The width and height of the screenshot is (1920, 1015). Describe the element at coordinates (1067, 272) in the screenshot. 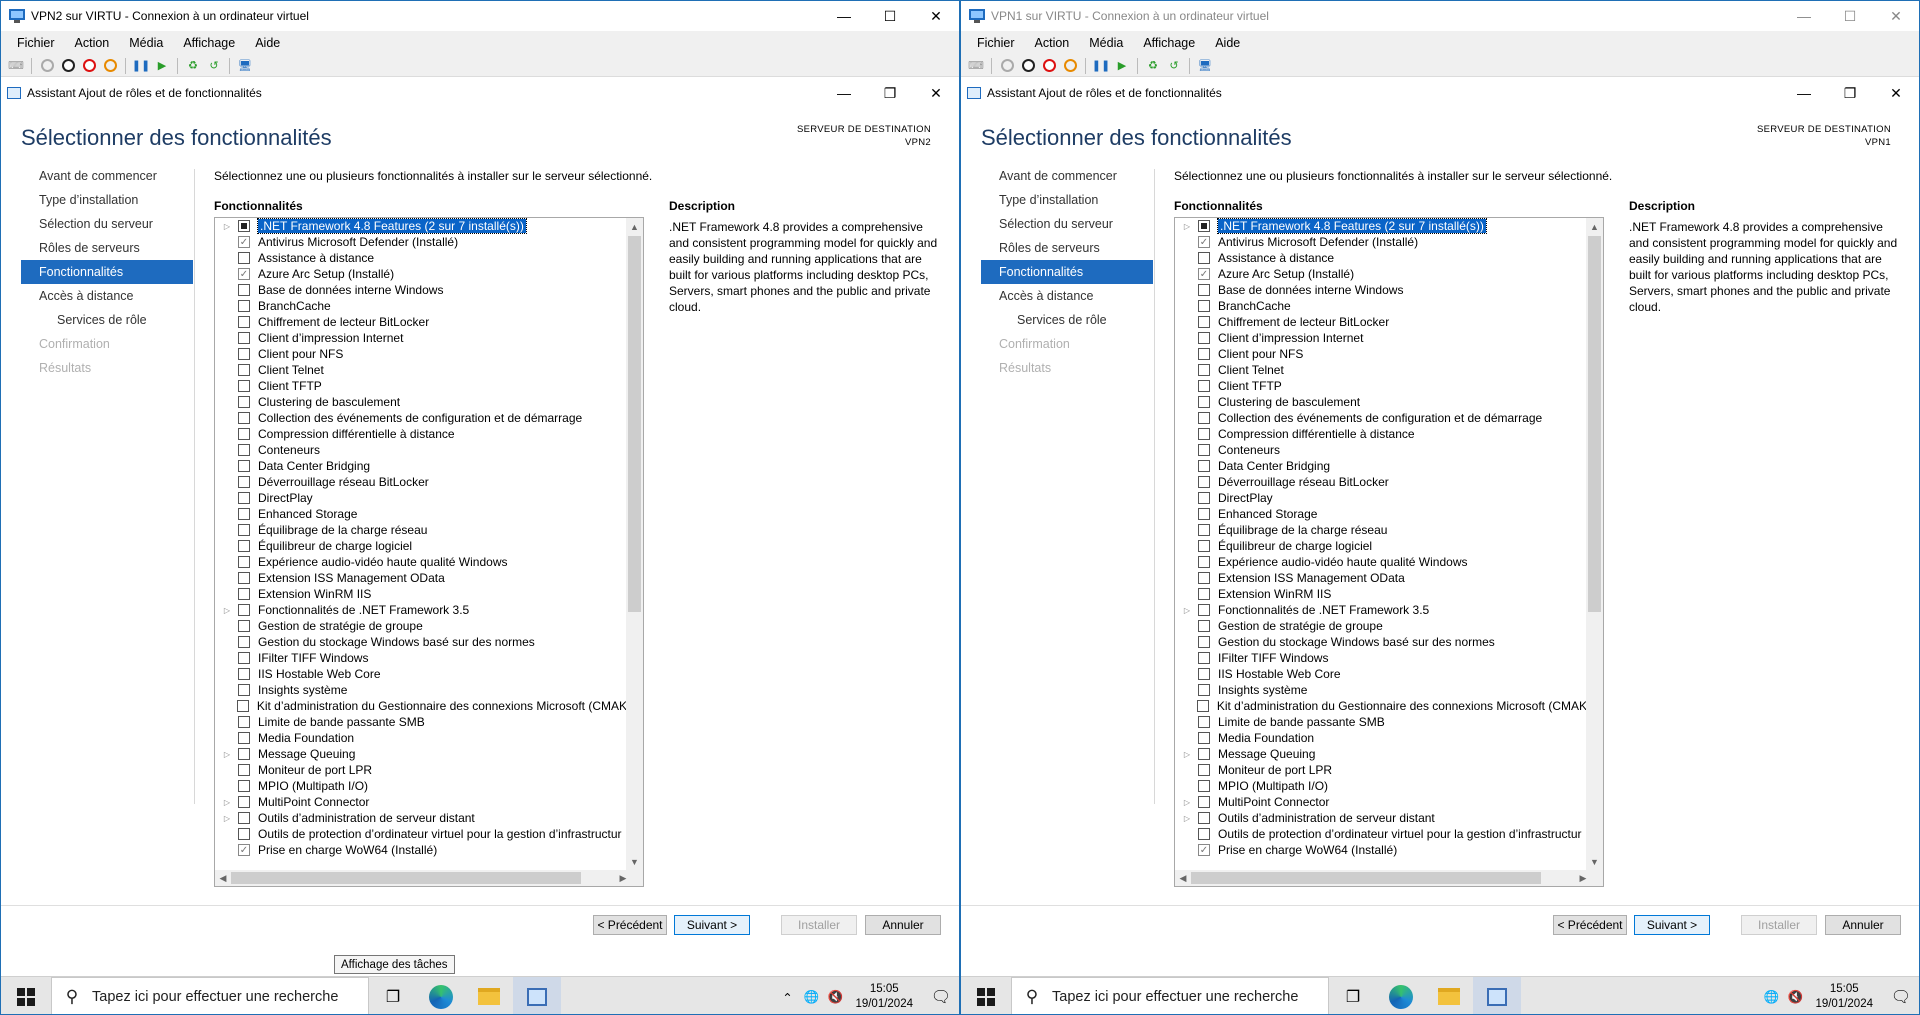

I see `nav-item: Fonctionnalités` at that location.